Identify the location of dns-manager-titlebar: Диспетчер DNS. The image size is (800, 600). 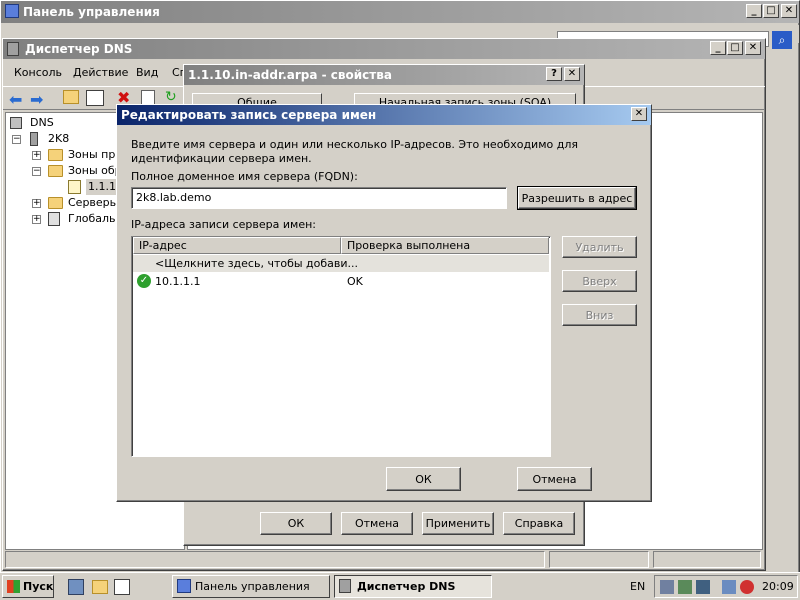
(384, 49).